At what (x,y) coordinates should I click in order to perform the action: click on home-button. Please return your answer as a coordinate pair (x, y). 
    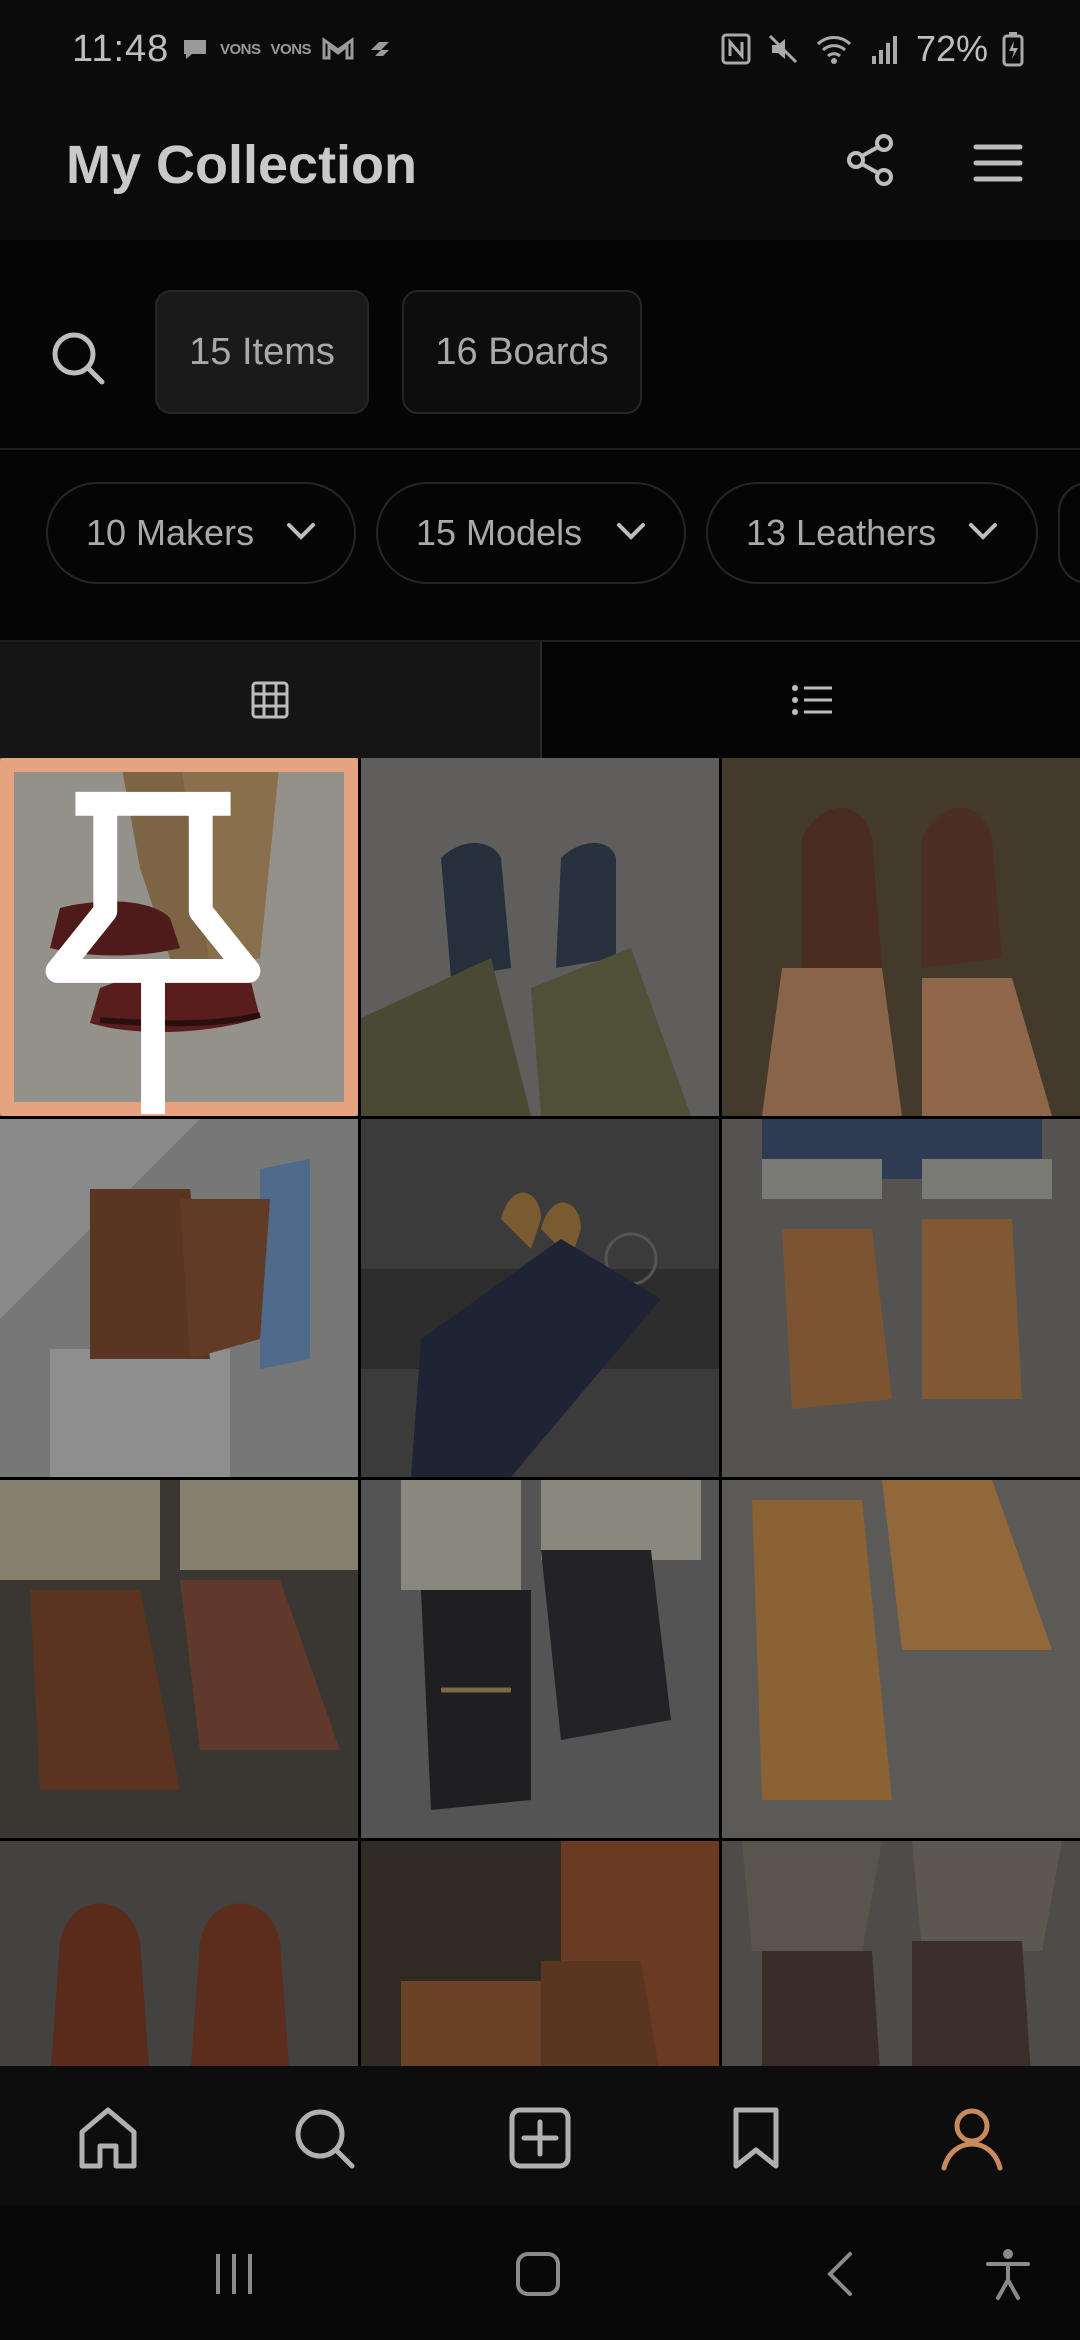
    Looking at the image, I should click on (538, 2274).